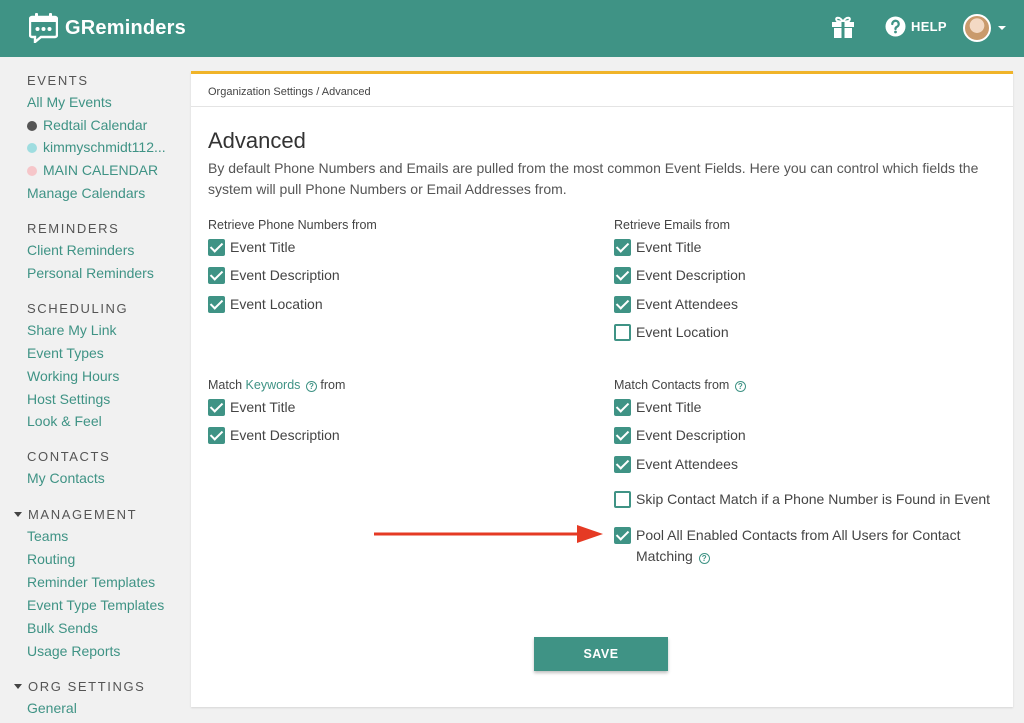 This screenshot has width=1024, height=723. I want to click on sidebar-item-event-types: Event Types, so click(65, 353).